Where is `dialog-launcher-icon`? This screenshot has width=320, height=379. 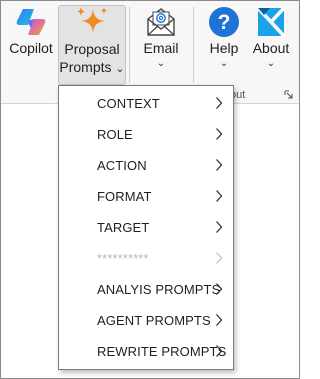
dialog-launcher-icon is located at coordinates (288, 94).